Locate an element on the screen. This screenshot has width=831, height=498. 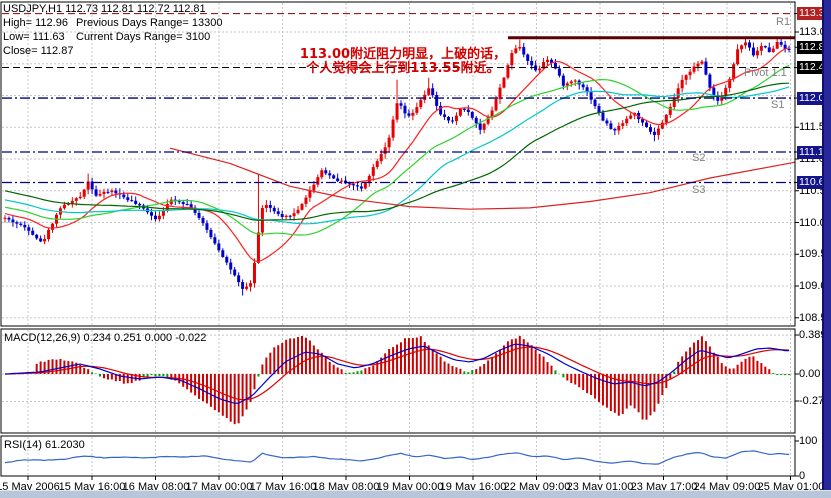
macd-indicator-label: MACD(12,26,9) 0.234 0.251 0.000 -0.022 is located at coordinates (105, 338).